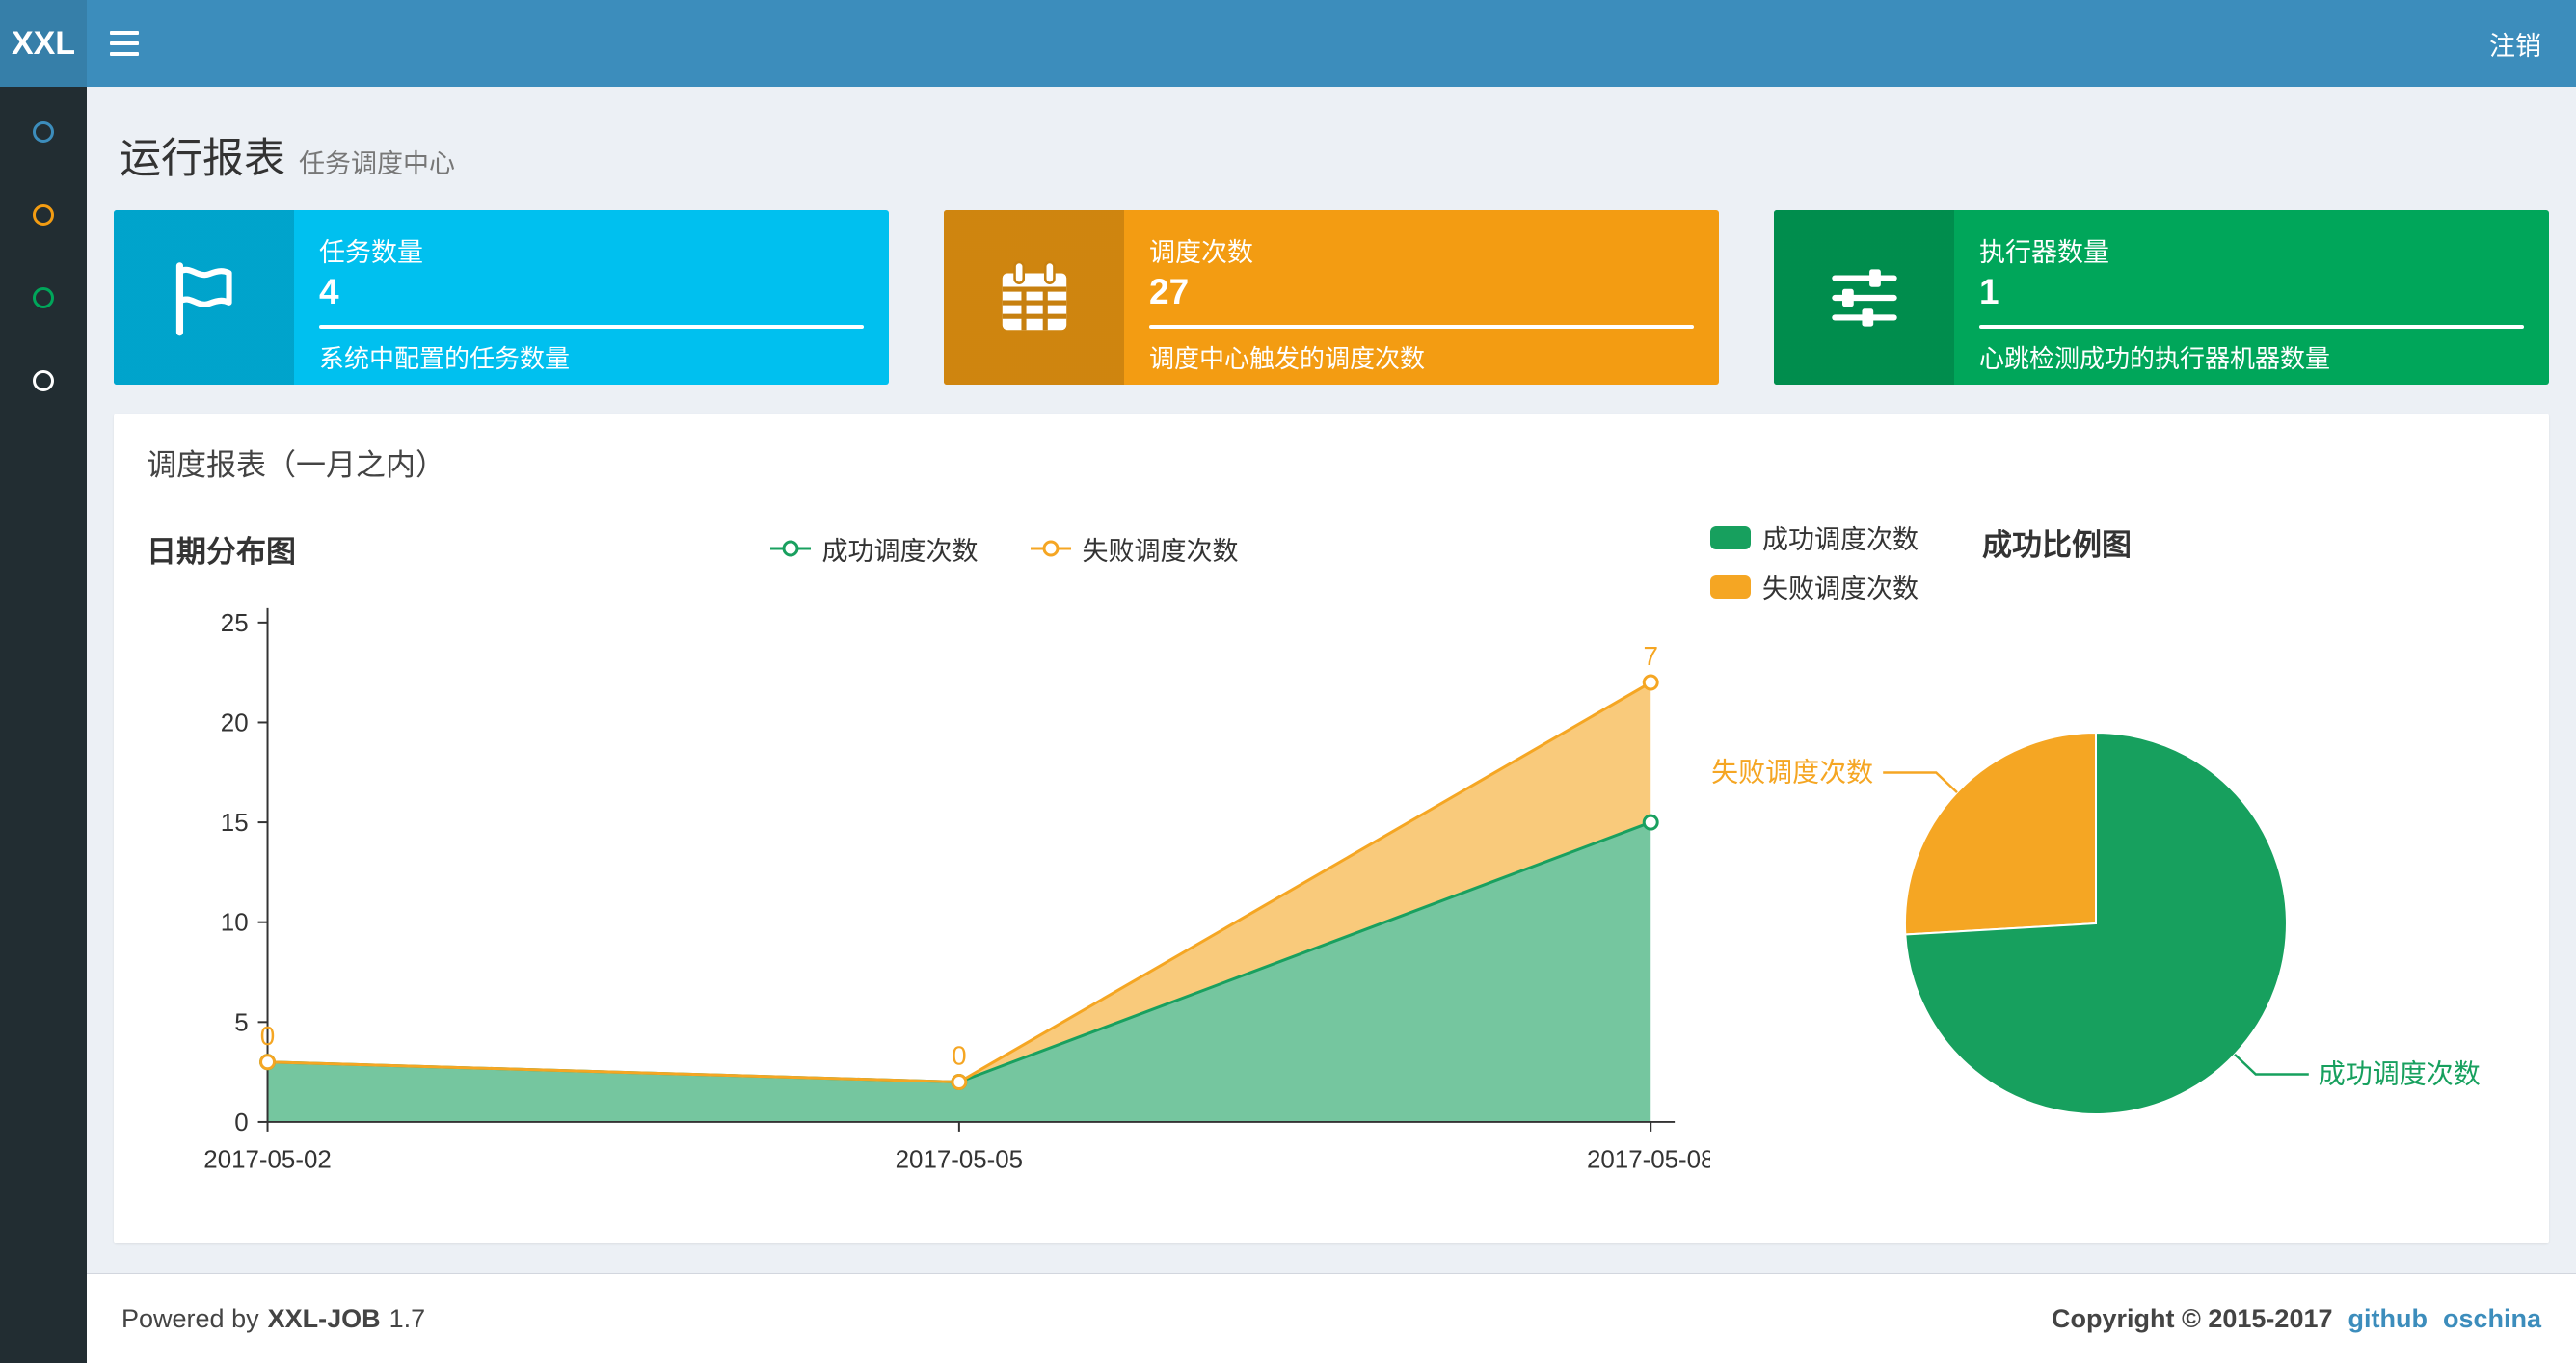 This screenshot has height=1363, width=2576. Describe the element at coordinates (2115, 904) in the screenshot. I see `pie-chart: 失败调度次数成功调度次数` at that location.